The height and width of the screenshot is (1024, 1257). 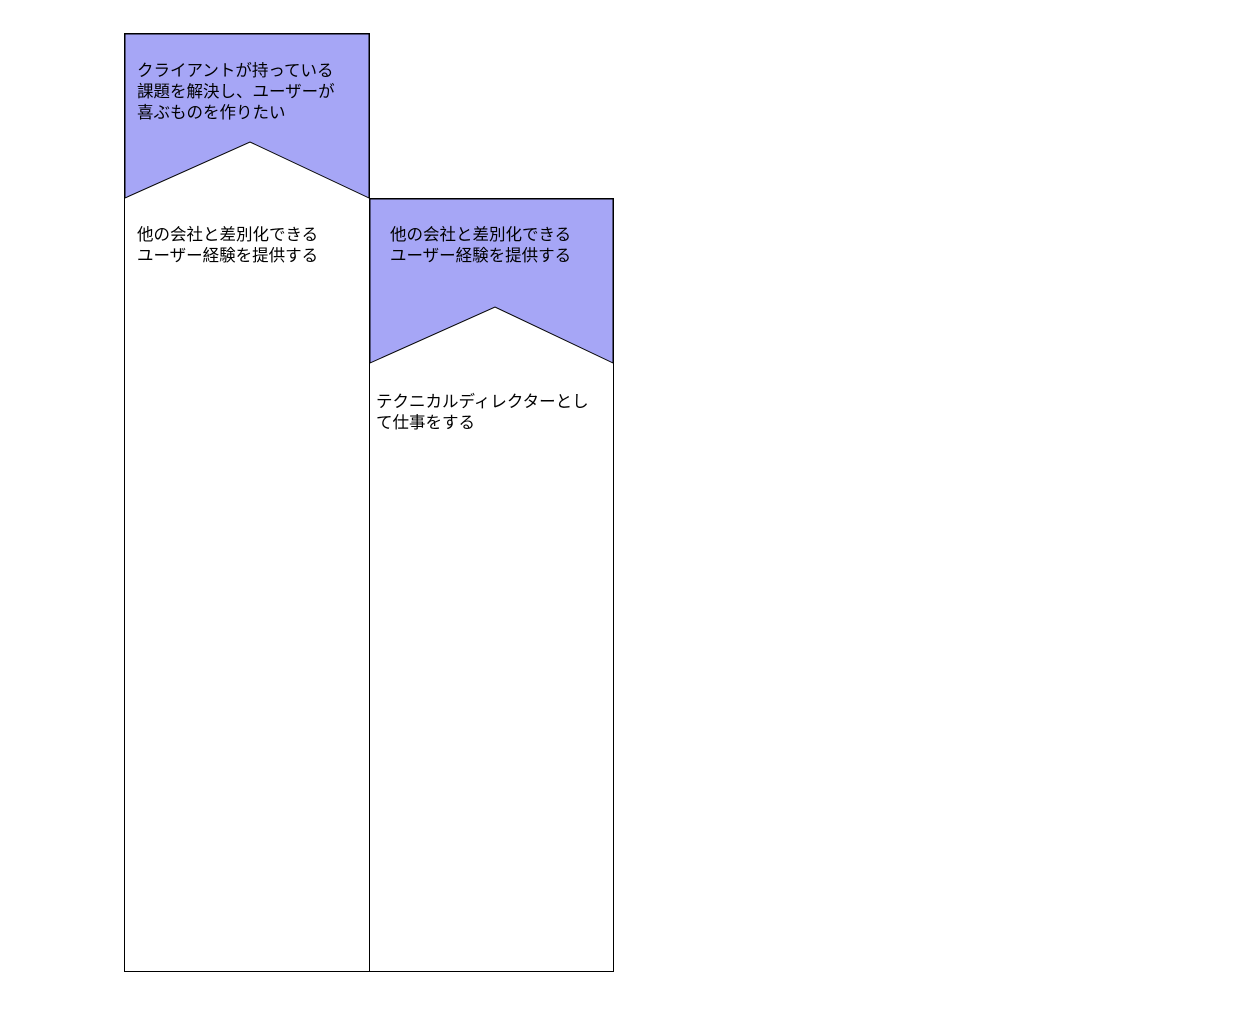 What do you see at coordinates (236, 91) in the screenshot?
I see `column-1-header-text: クライアントが持っている 課題を解決し、ユーザーが 喜ぶものを作りたい` at bounding box center [236, 91].